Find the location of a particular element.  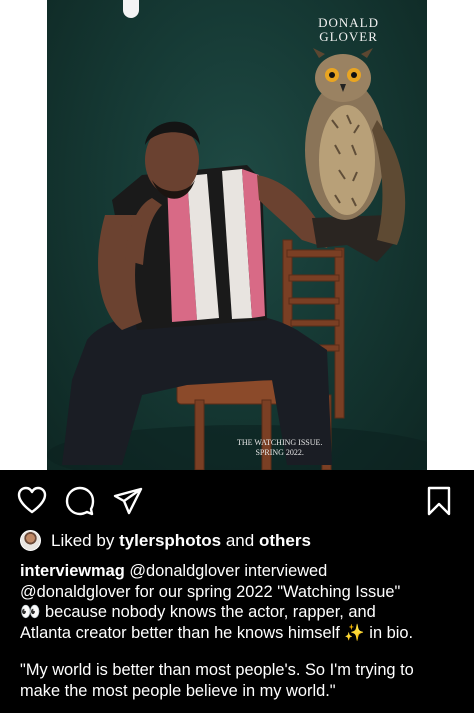

send-icon is located at coordinates (128, 501).